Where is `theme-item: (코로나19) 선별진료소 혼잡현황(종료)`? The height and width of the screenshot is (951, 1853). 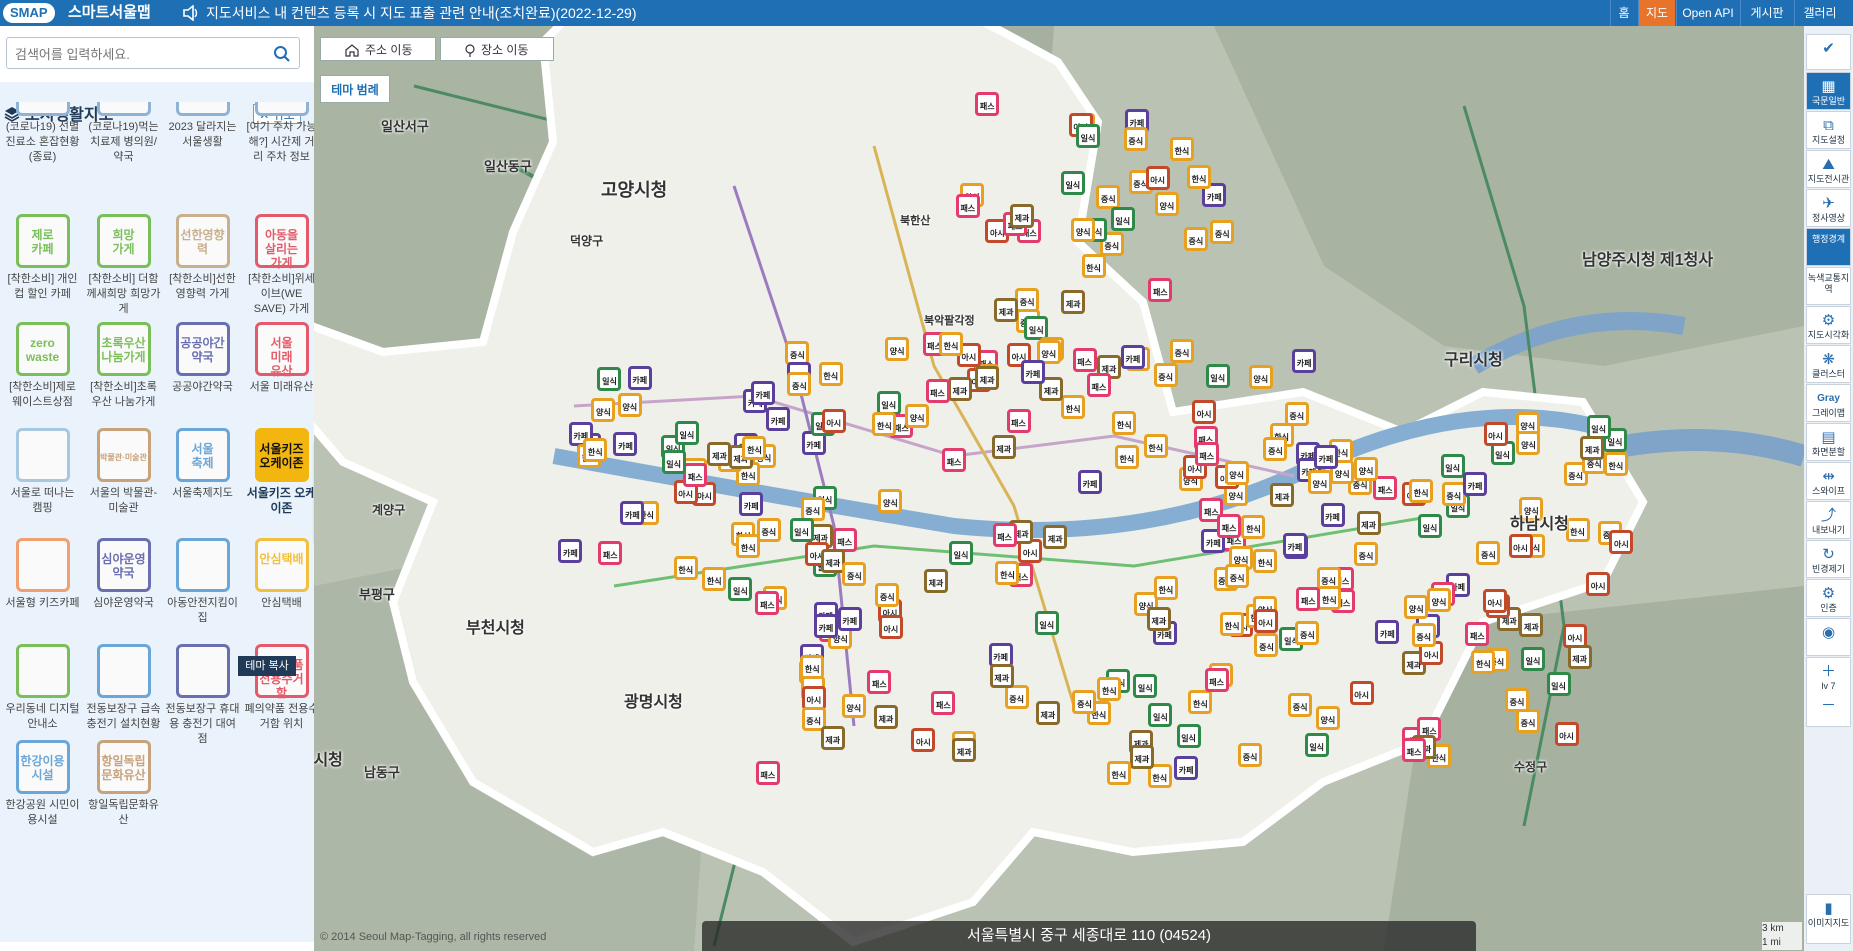 theme-item: (코로나19) 선별진료소 혼잡현황(종료) is located at coordinates (42, 133).